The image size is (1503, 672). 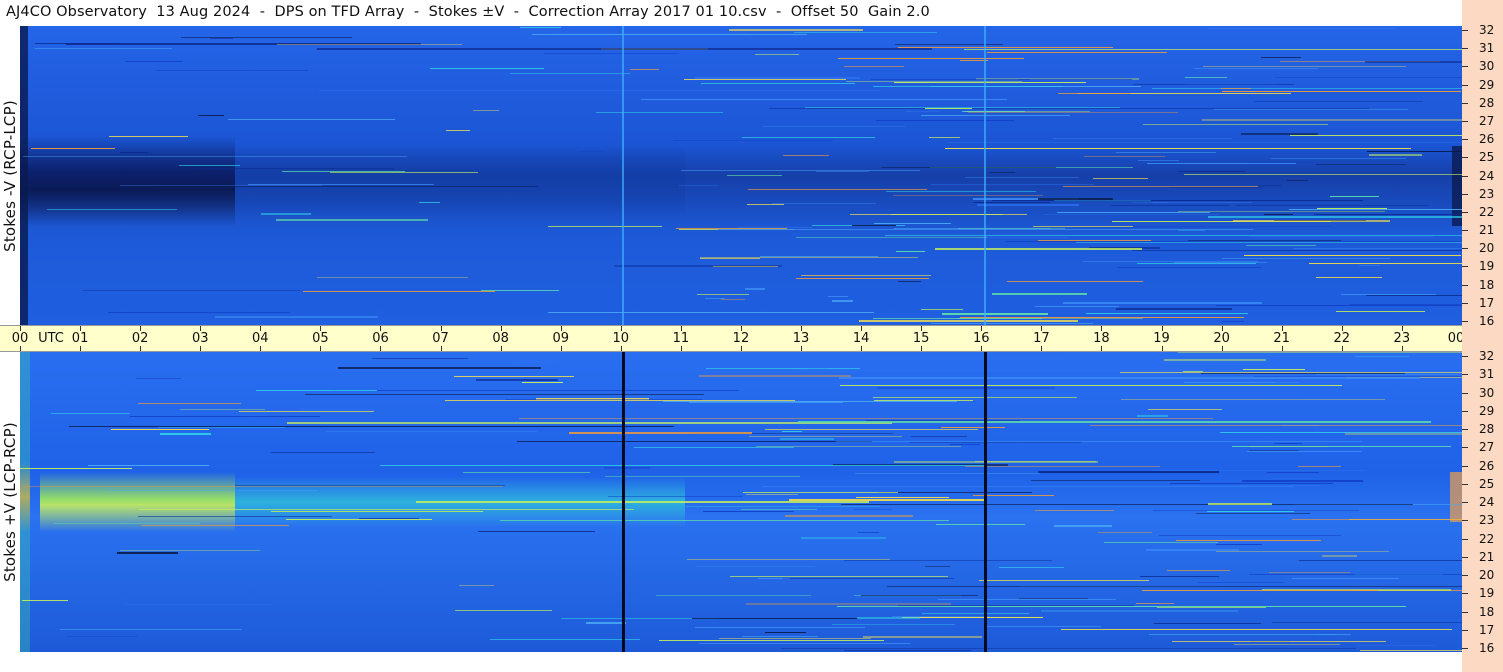 What do you see at coordinates (1487, 483) in the screenshot?
I see `freq-tick-label: 25` at bounding box center [1487, 483].